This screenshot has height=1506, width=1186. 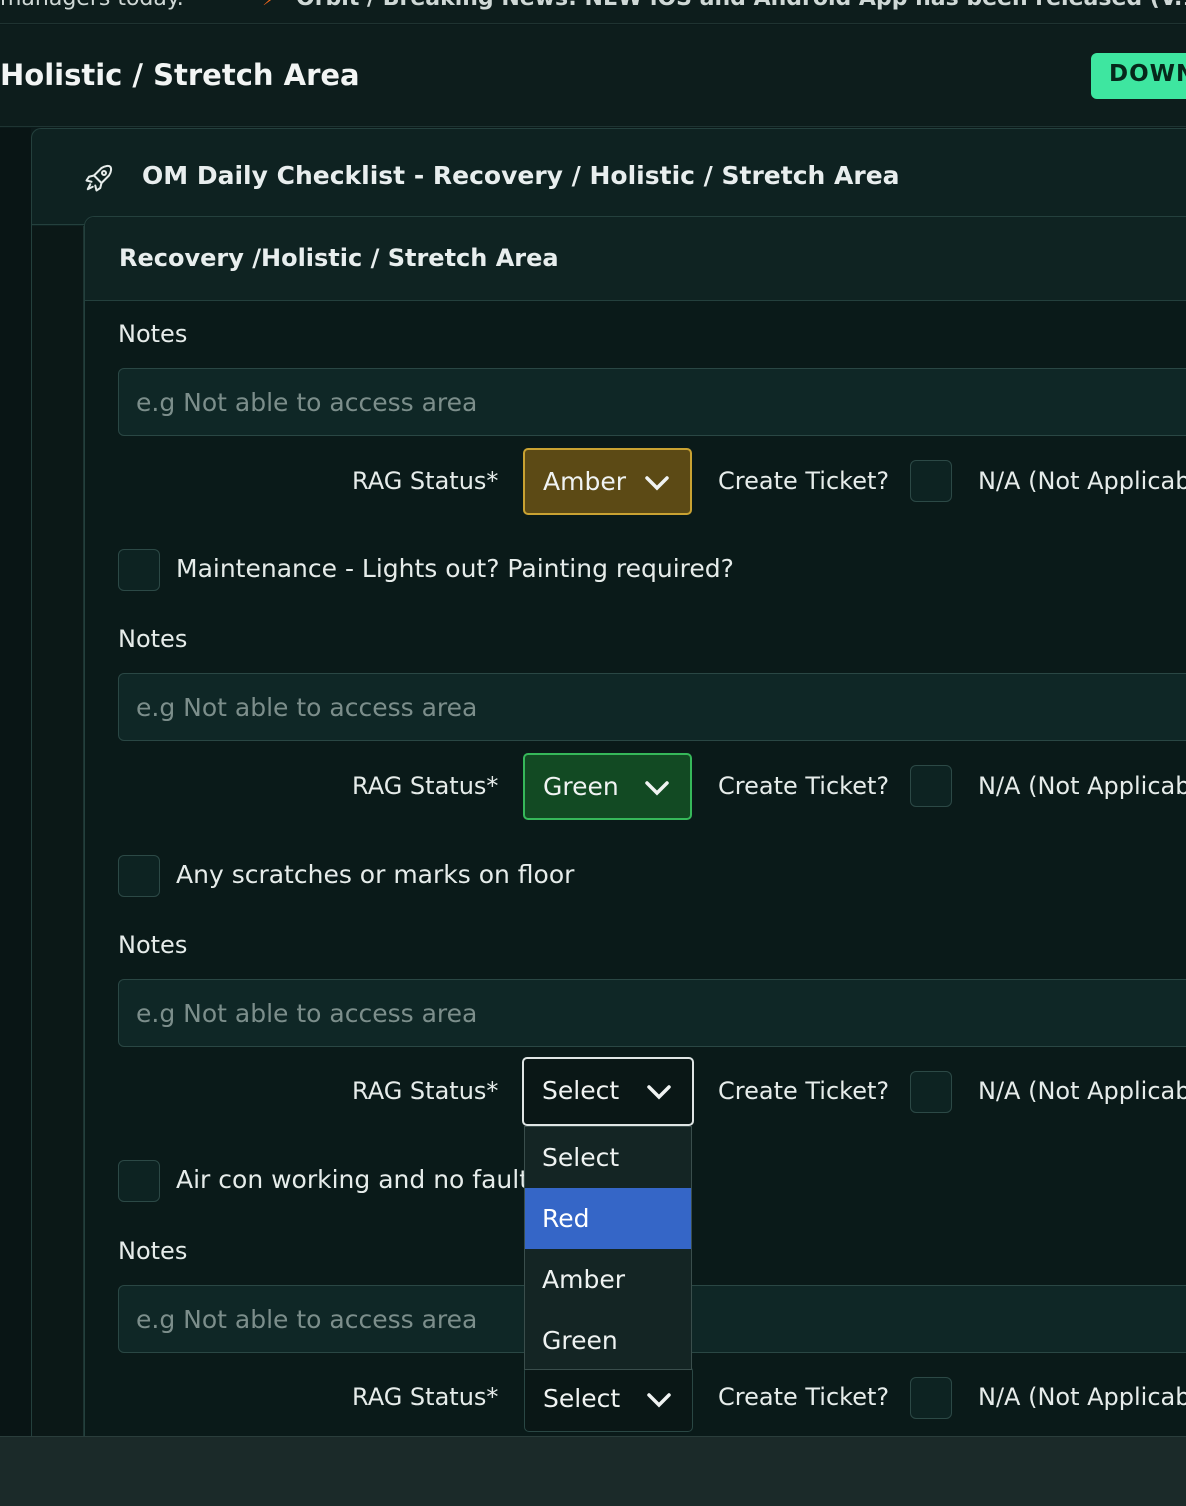 What do you see at coordinates (608, 1279) in the screenshot?
I see `dropdown-option-amber: Amber` at bounding box center [608, 1279].